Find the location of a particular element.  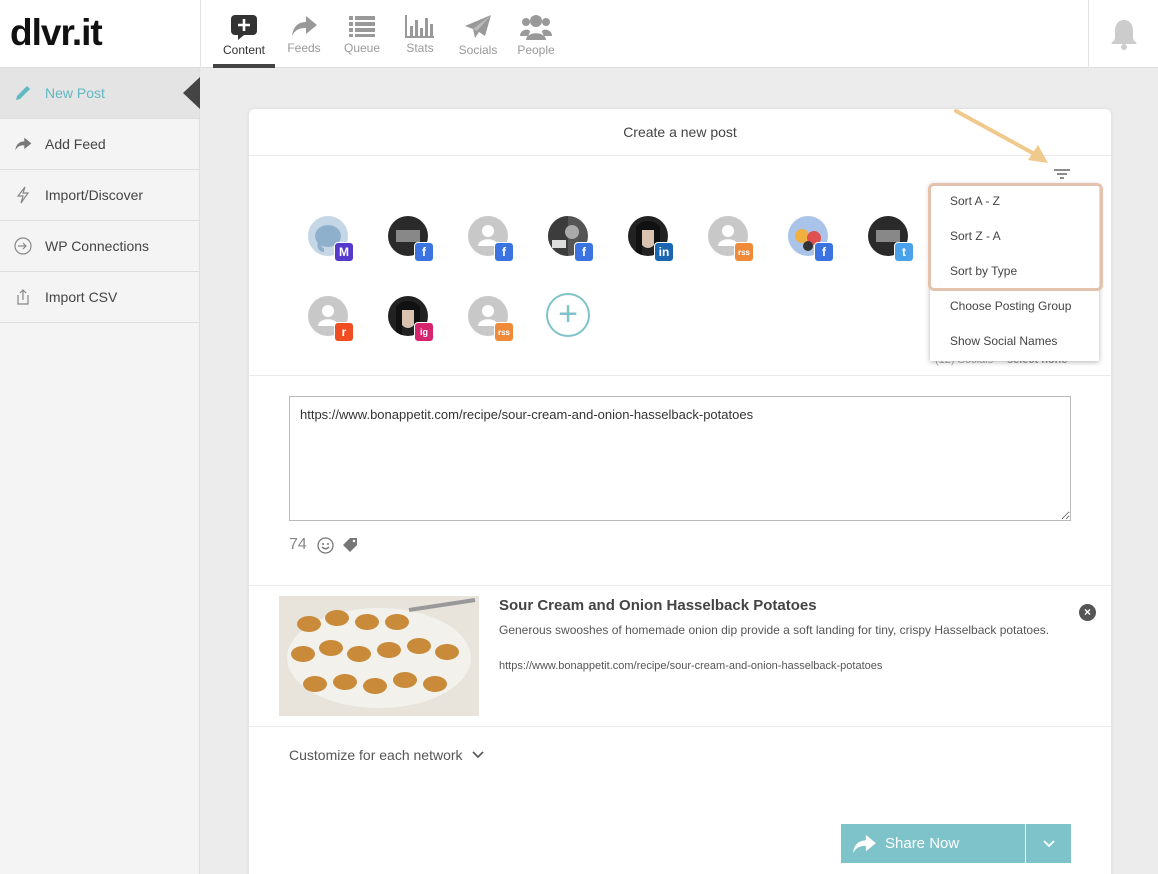

nav-queue: Queue is located at coordinates (362, 34).